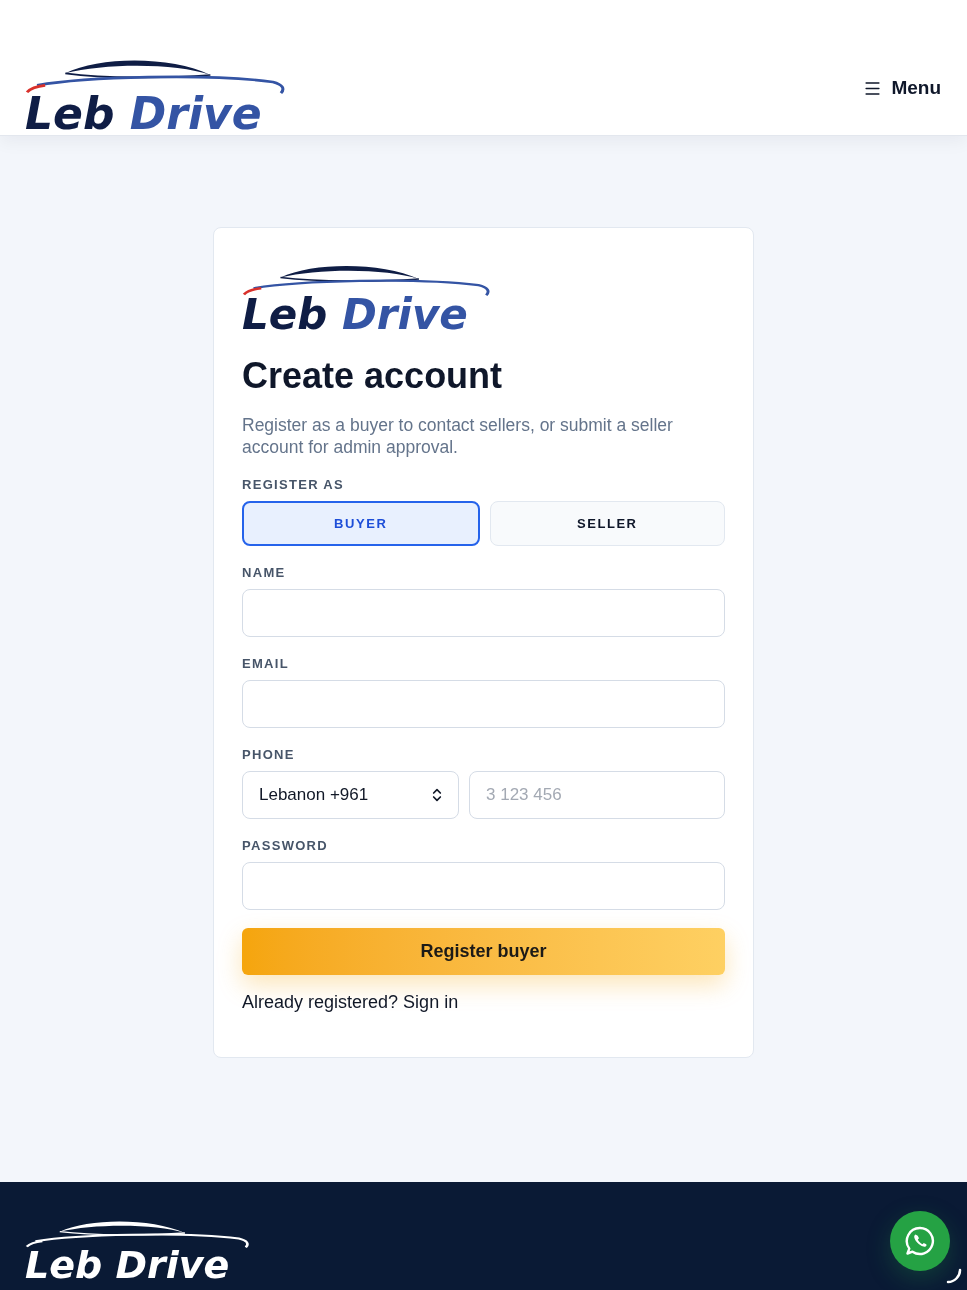 The height and width of the screenshot is (1290, 967). I want to click on arc-icon, so click(954, 1276).